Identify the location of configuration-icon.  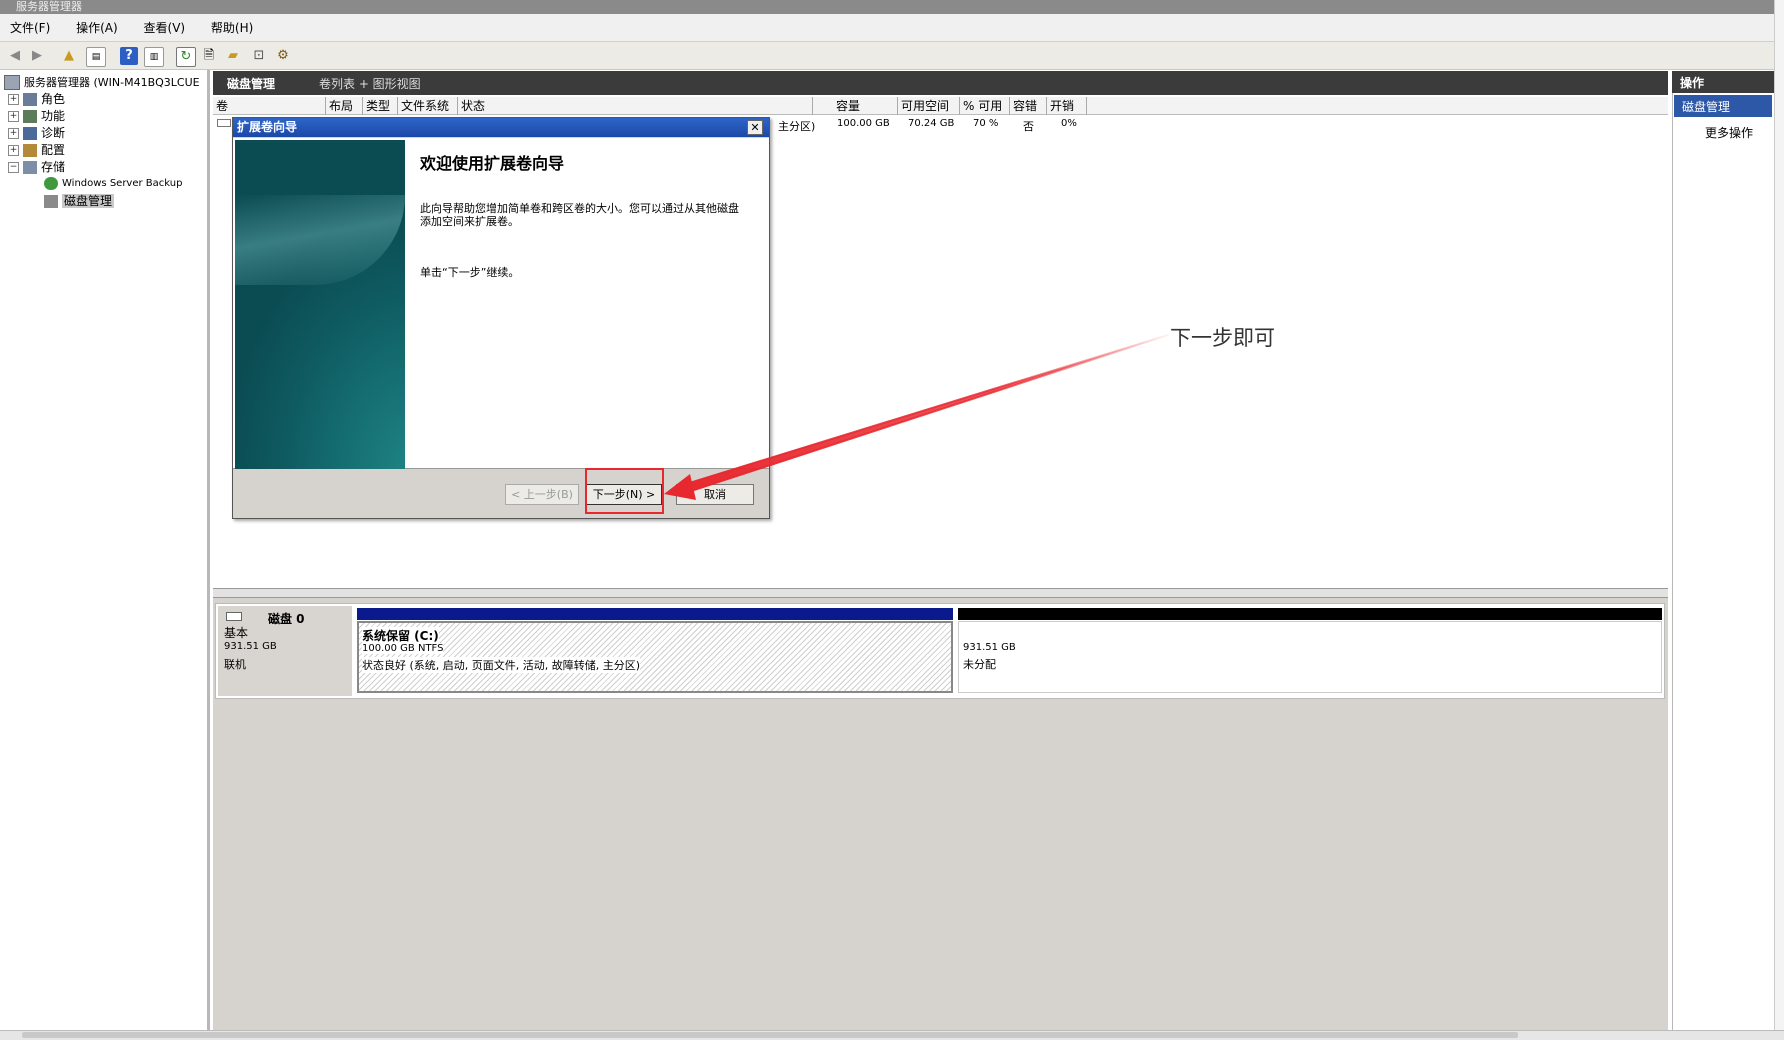
(30, 150).